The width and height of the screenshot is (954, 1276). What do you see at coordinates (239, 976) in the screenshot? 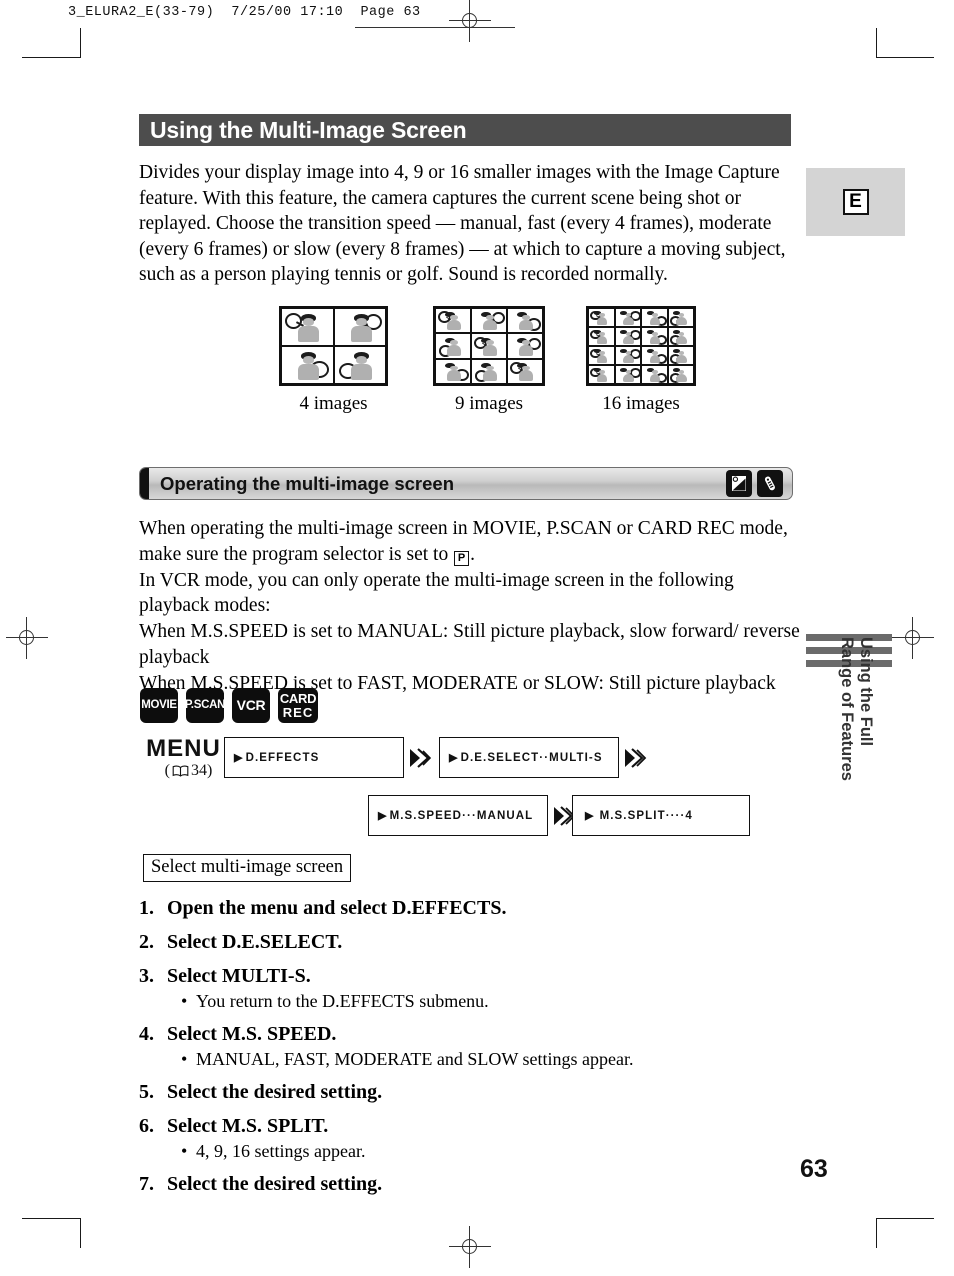
I see `step-text: Select MULTI-S.` at bounding box center [239, 976].